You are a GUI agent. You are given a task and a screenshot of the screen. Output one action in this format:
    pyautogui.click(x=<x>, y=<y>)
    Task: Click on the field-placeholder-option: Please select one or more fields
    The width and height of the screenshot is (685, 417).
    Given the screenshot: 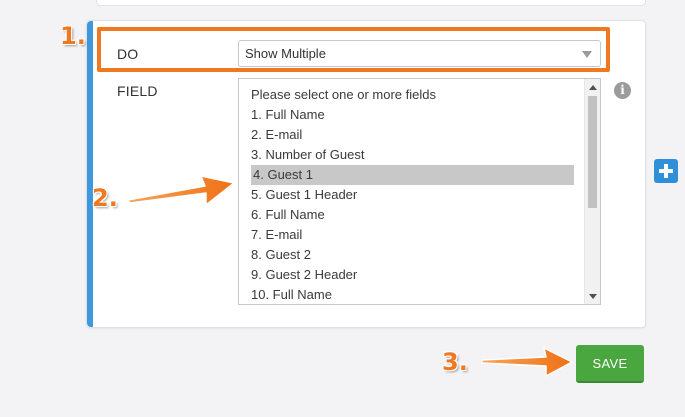 What is the action you would take?
    pyautogui.click(x=343, y=95)
    